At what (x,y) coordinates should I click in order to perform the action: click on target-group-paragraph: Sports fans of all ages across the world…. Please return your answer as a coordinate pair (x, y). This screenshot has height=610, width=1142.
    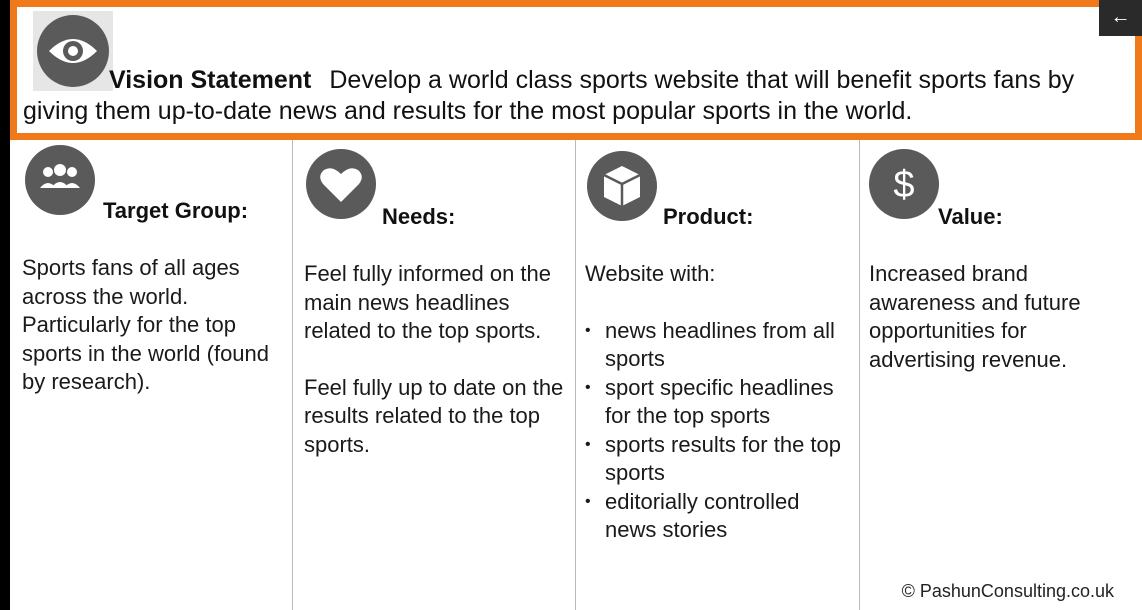
    Looking at the image, I should click on (146, 324).